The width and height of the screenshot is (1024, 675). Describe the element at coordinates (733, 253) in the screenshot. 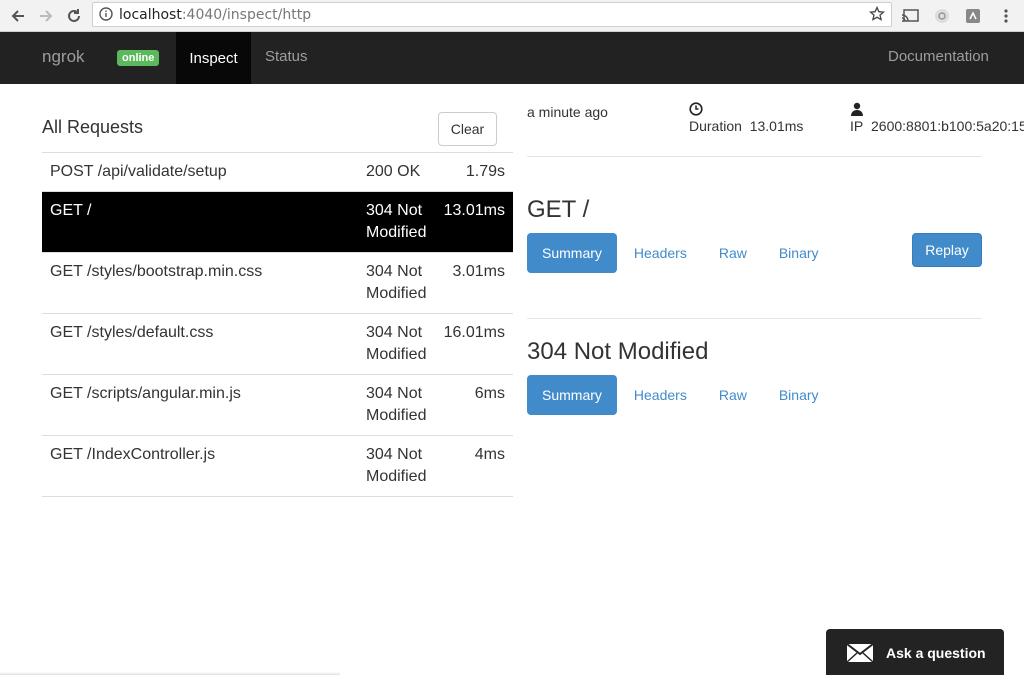

I see `request-tab-raw: Raw` at that location.